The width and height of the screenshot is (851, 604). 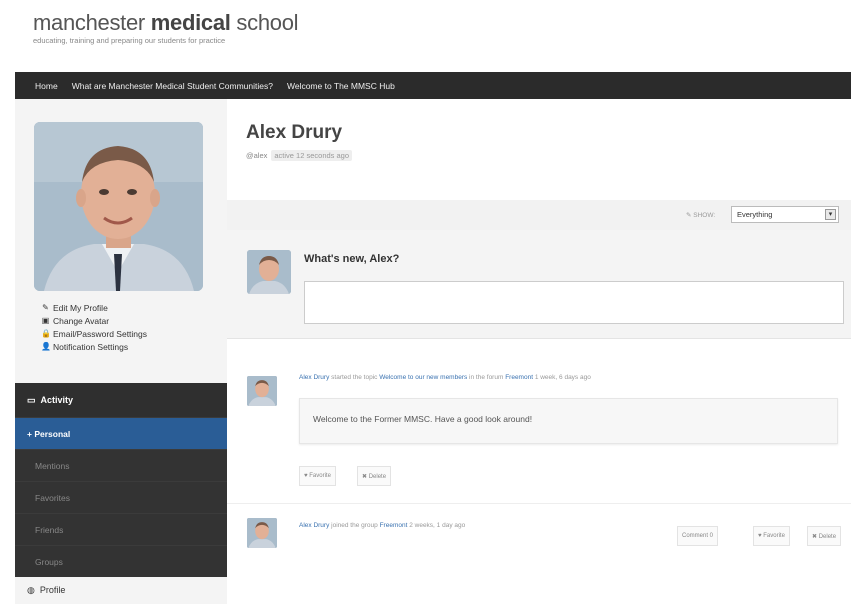 What do you see at coordinates (46, 346) in the screenshot?
I see `user-icon: 👤` at bounding box center [46, 346].